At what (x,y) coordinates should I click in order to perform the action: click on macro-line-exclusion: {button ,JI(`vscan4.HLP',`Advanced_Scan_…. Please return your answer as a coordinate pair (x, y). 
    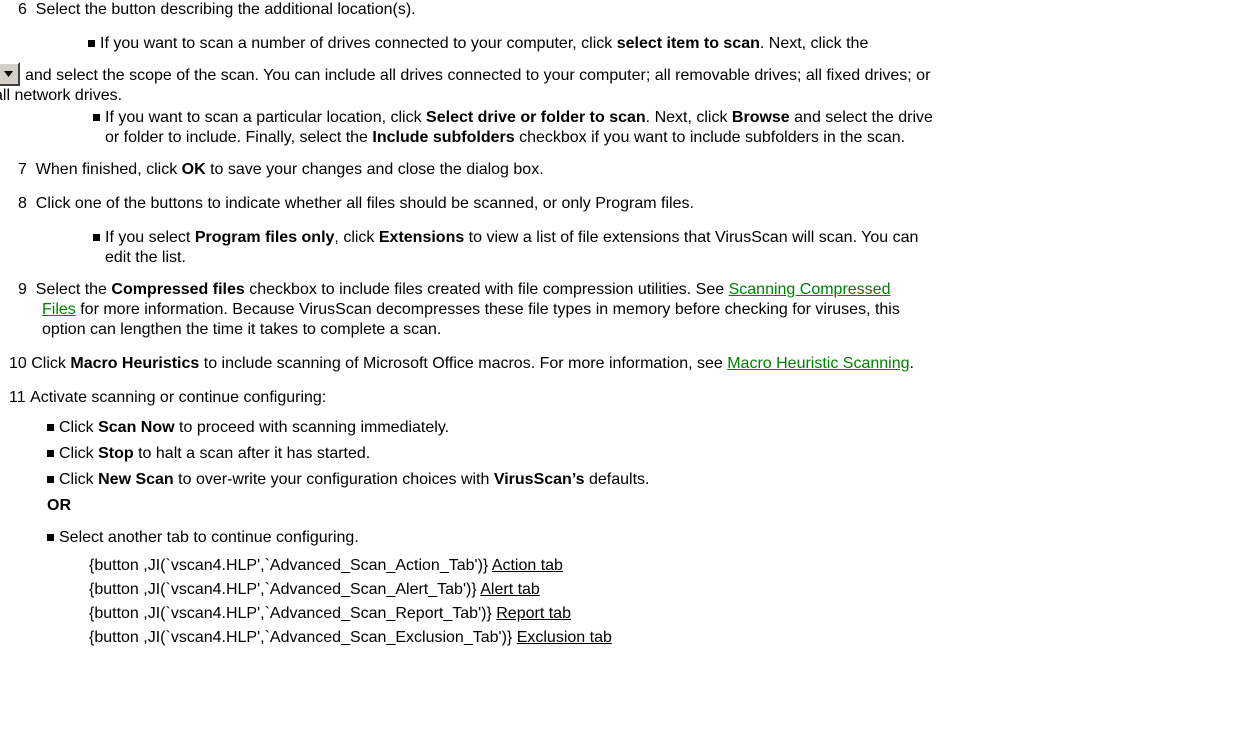
    Looking at the image, I should click on (350, 638).